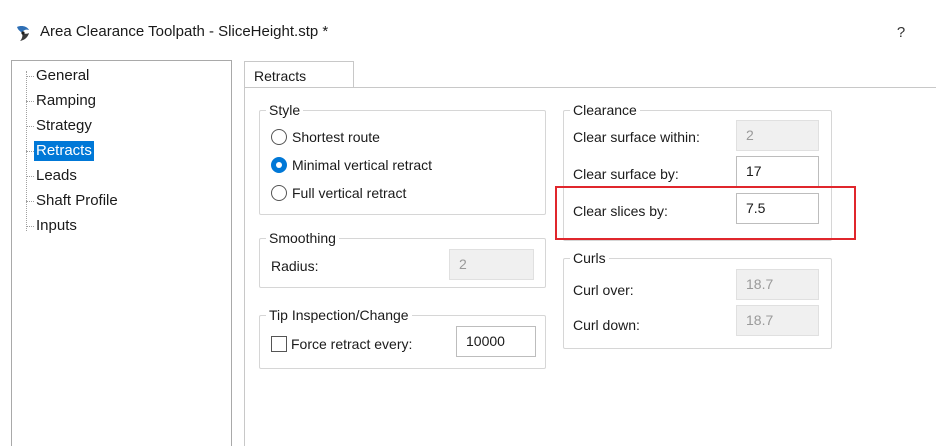  What do you see at coordinates (302, 238) in the screenshot?
I see `smoothing-group-title: Smoothing` at bounding box center [302, 238].